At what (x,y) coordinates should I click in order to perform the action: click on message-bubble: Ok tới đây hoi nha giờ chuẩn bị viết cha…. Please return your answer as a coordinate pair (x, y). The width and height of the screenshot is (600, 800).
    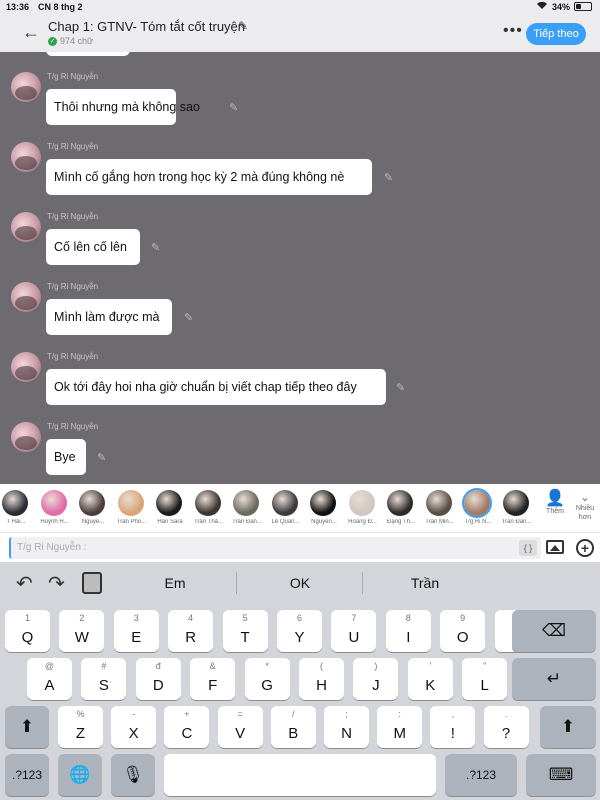
    Looking at the image, I should click on (216, 387).